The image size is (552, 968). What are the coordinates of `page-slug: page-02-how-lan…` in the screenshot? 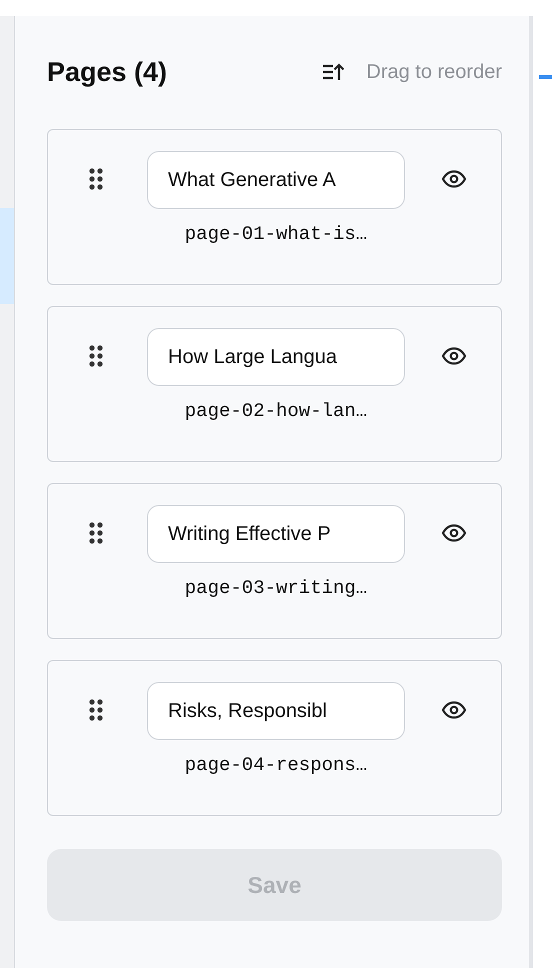 It's located at (276, 411).